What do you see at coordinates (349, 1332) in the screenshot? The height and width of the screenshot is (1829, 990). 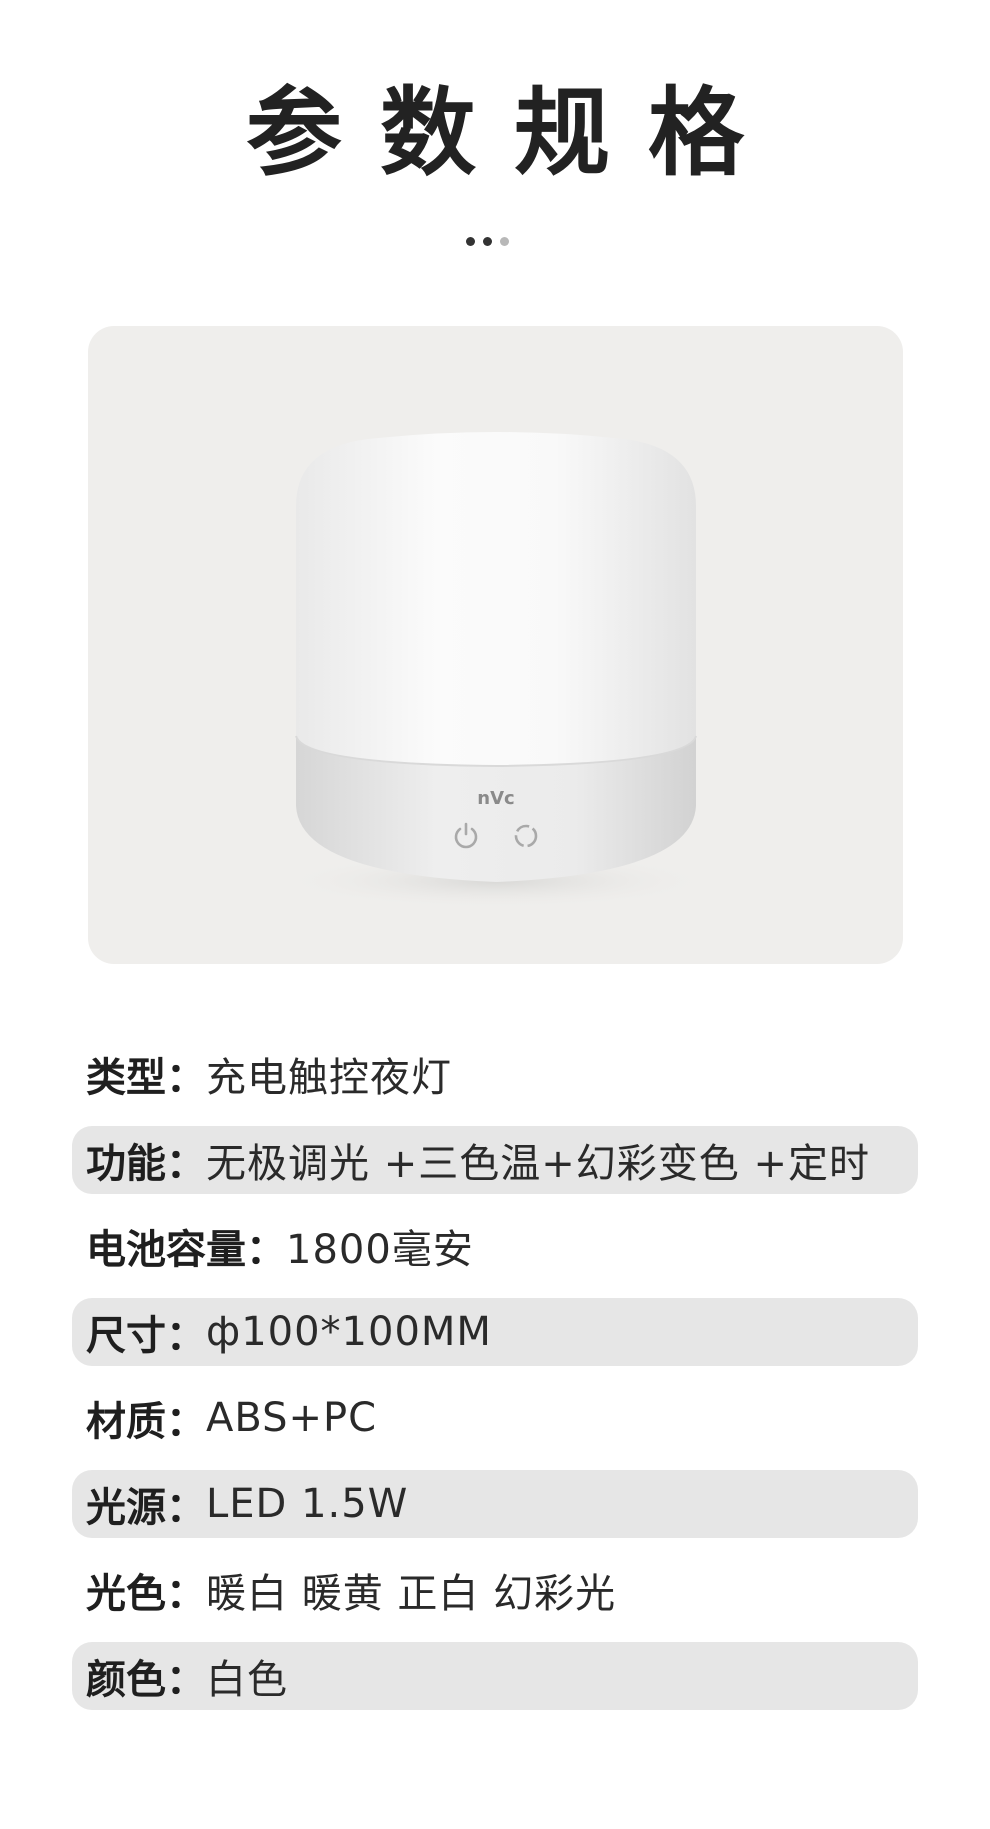 I see `spec-value: ф100*100MM` at bounding box center [349, 1332].